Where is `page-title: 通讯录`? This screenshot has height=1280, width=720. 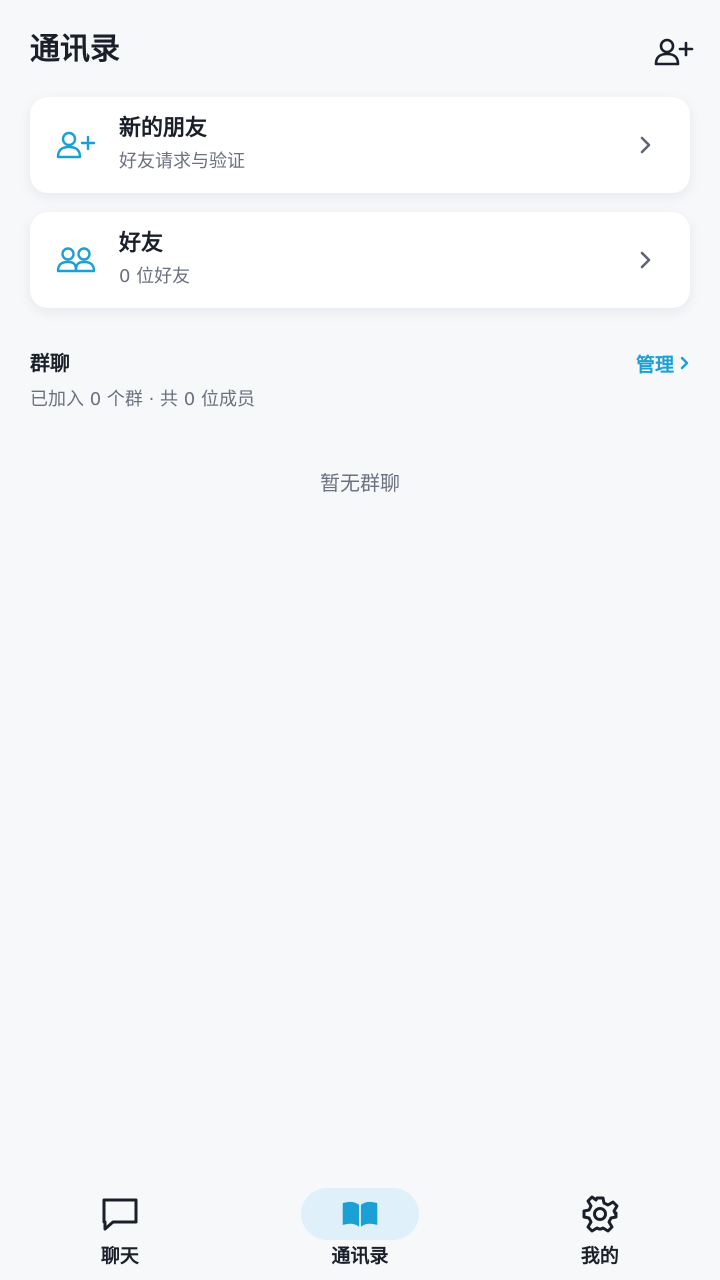 page-title: 通讯录 is located at coordinates (75, 49).